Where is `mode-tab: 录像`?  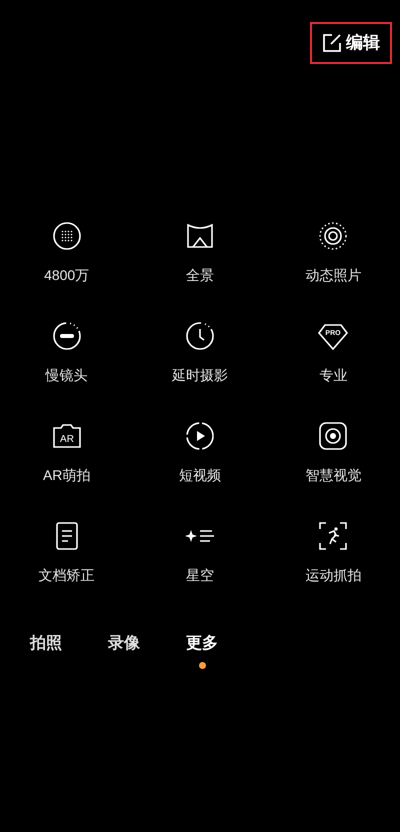
mode-tab: 录像 is located at coordinates (124, 644).